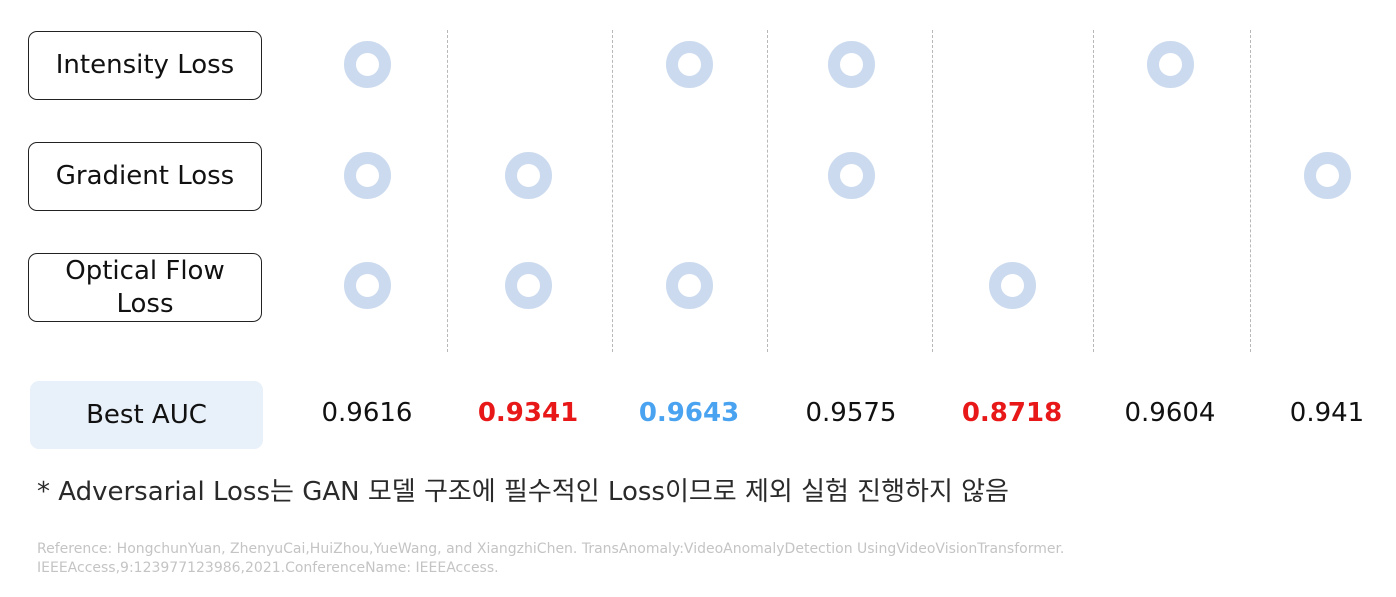  Describe the element at coordinates (851, 413) in the screenshot. I see `auc-value: 0.9575` at that location.